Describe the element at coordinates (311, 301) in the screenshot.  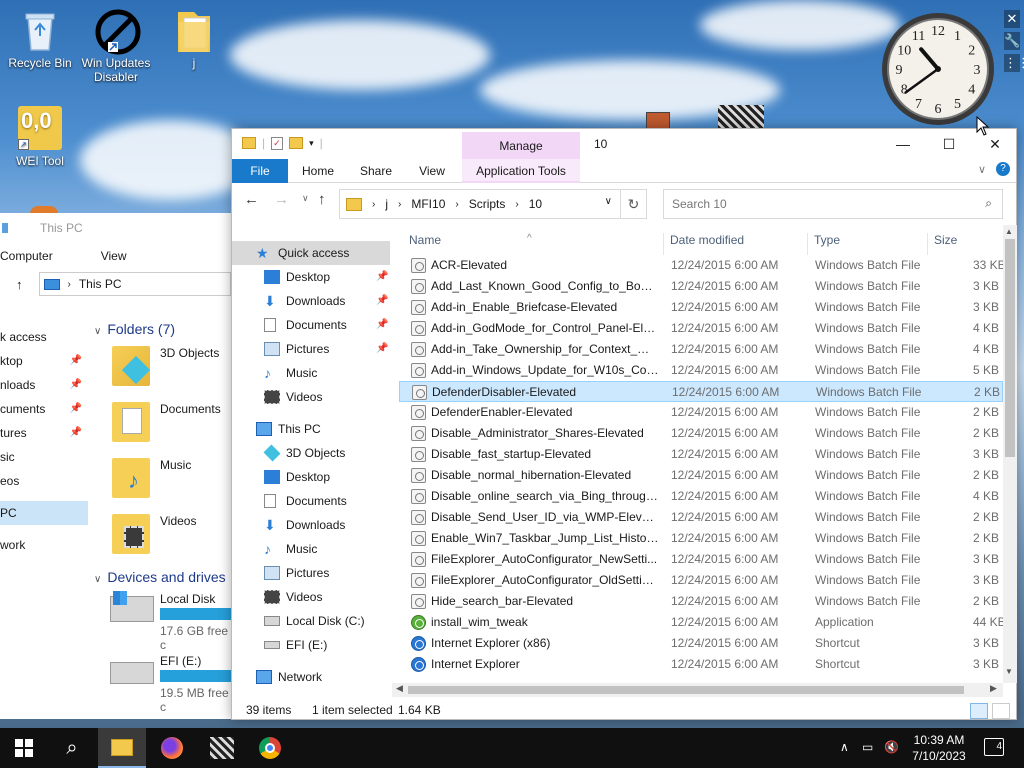
I see `nav-item-downloads: ⬇ Downloads 📌` at that location.